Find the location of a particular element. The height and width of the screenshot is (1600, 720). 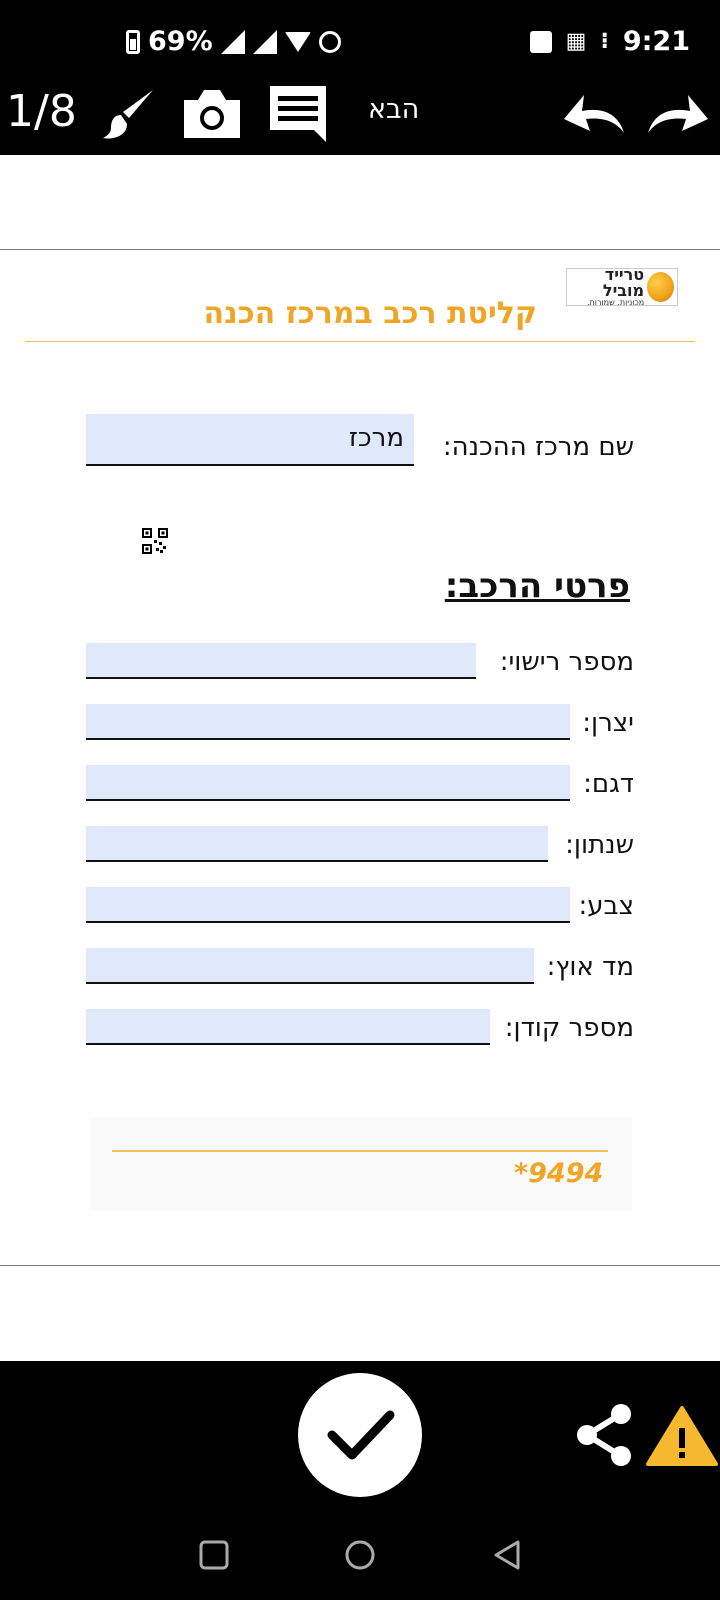

center-name-field: מרכז is located at coordinates (250, 440).